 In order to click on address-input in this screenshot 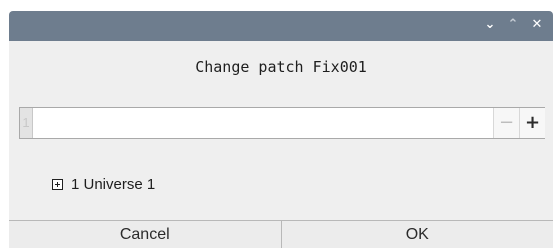, I will do `click(263, 123)`.